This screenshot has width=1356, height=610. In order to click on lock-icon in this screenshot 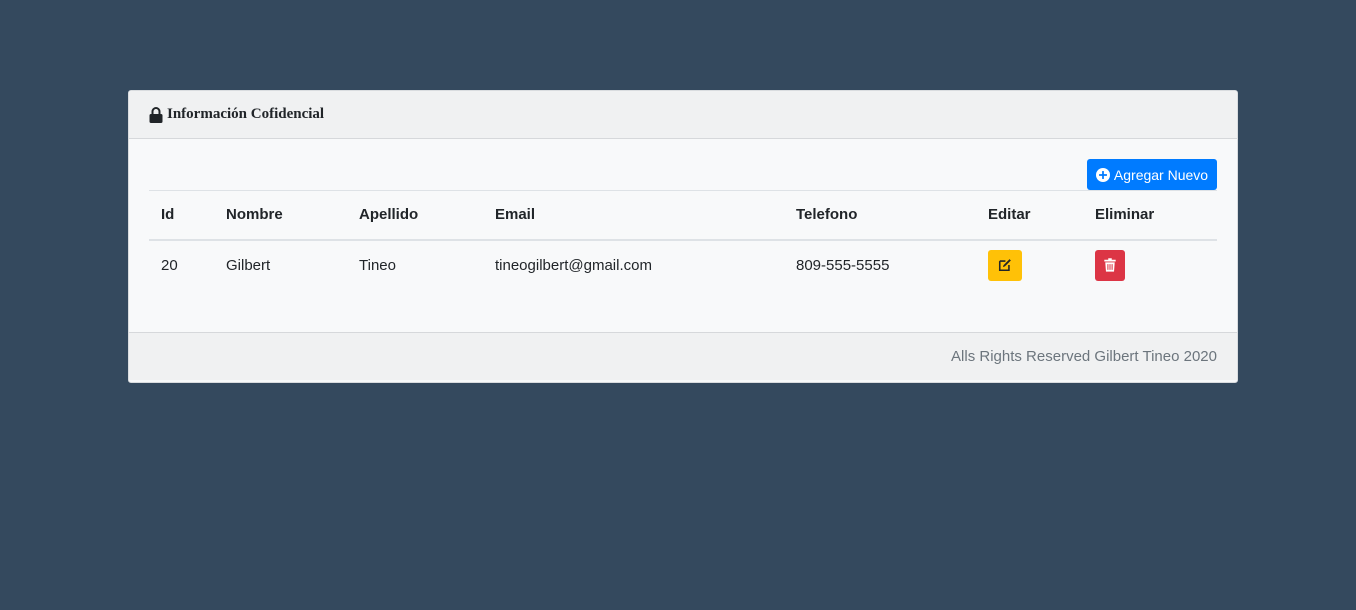, I will do `click(156, 114)`.